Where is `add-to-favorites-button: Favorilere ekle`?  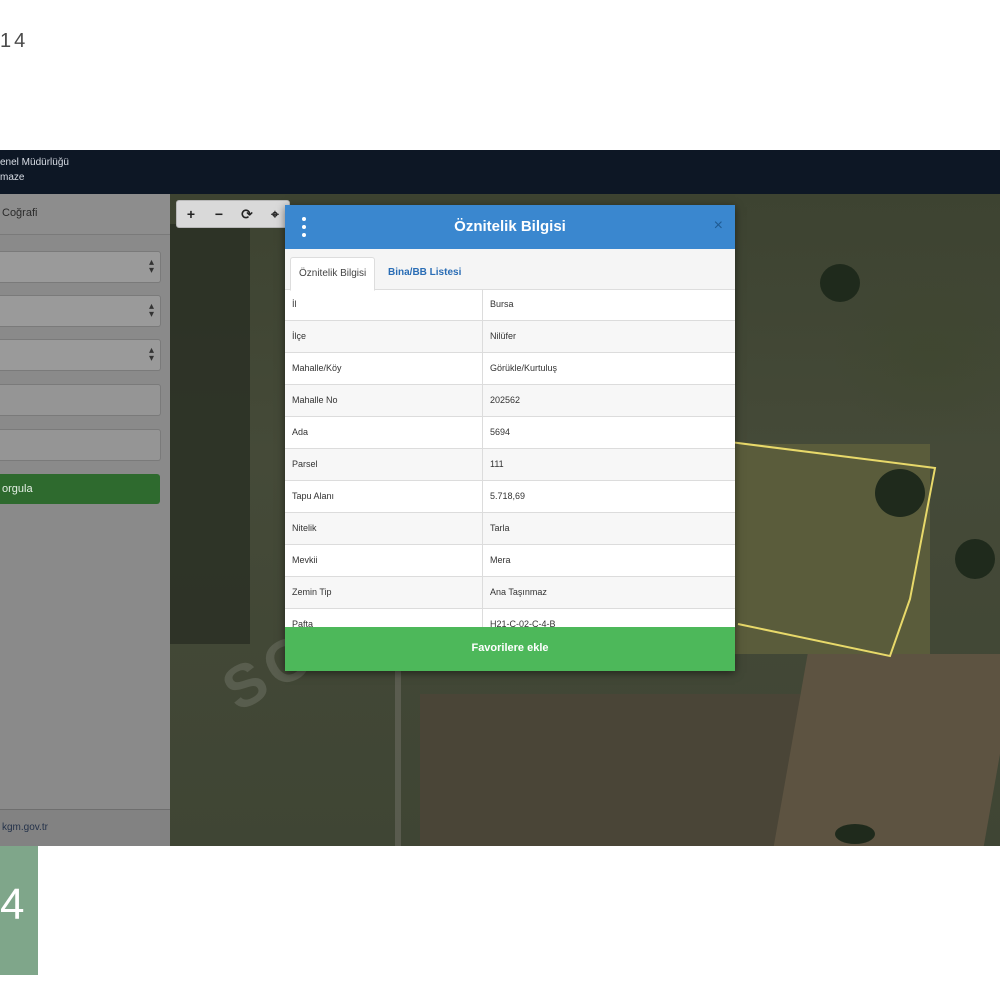
add-to-favorites-button: Favorilere ekle is located at coordinates (510, 649).